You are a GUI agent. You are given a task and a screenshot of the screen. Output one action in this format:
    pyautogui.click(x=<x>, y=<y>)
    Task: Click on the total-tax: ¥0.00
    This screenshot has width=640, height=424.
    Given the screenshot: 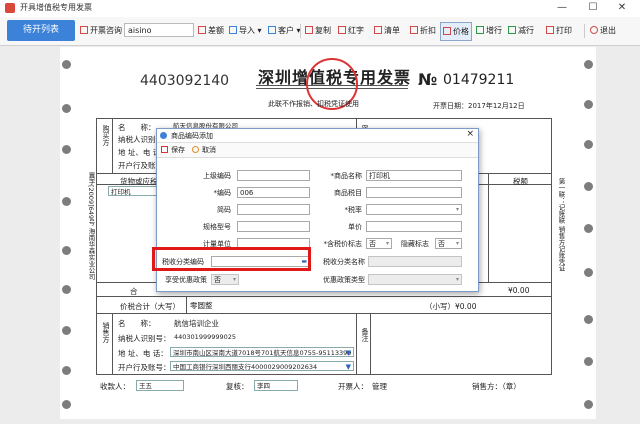 What is the action you would take?
    pyautogui.click(x=519, y=290)
    